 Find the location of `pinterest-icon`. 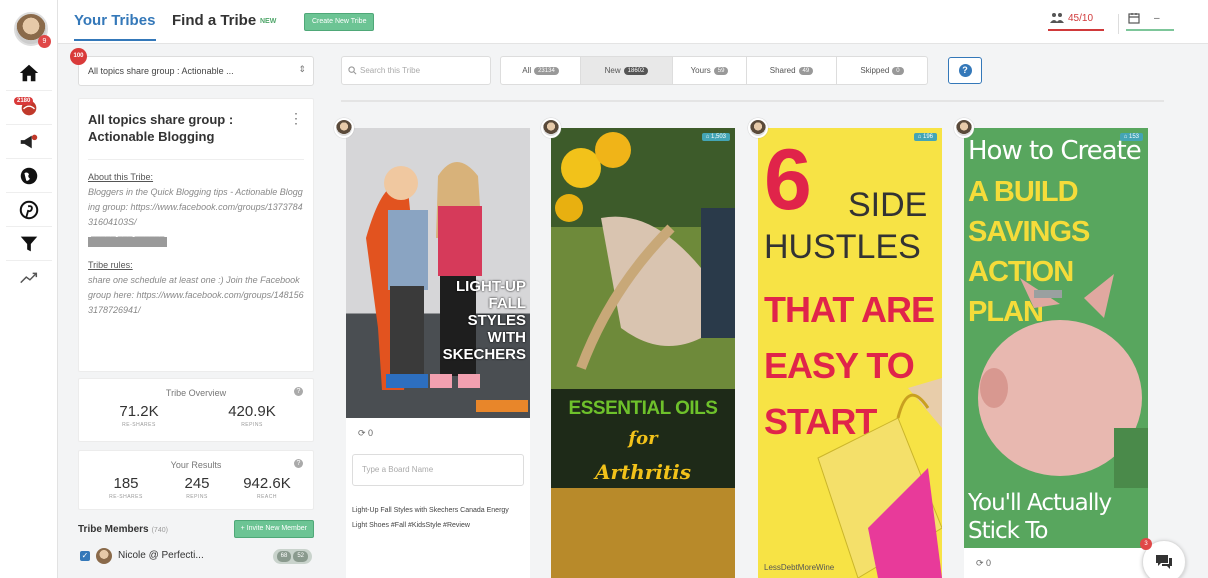

pinterest-icon is located at coordinates (29, 209).